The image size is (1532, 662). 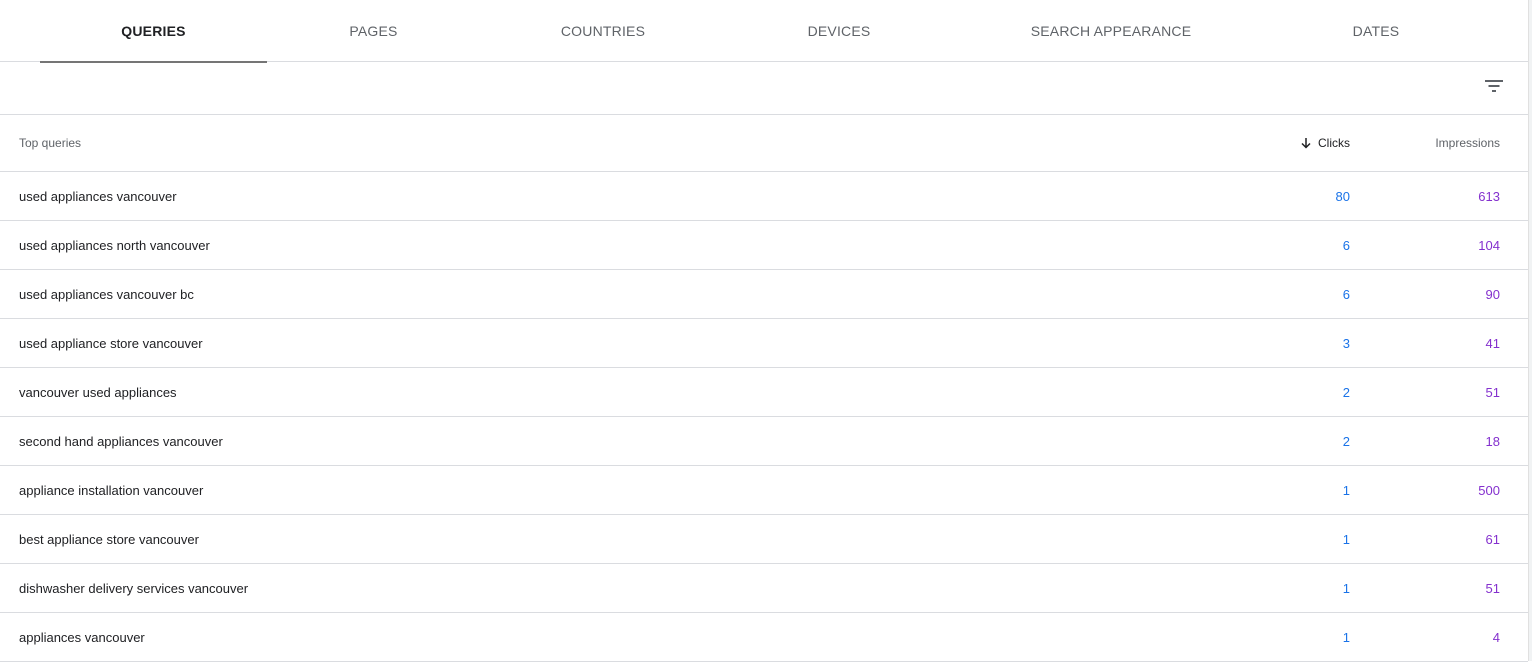 What do you see at coordinates (134, 588) in the screenshot?
I see `query-cell: dishwasher delivery services vancouver` at bounding box center [134, 588].